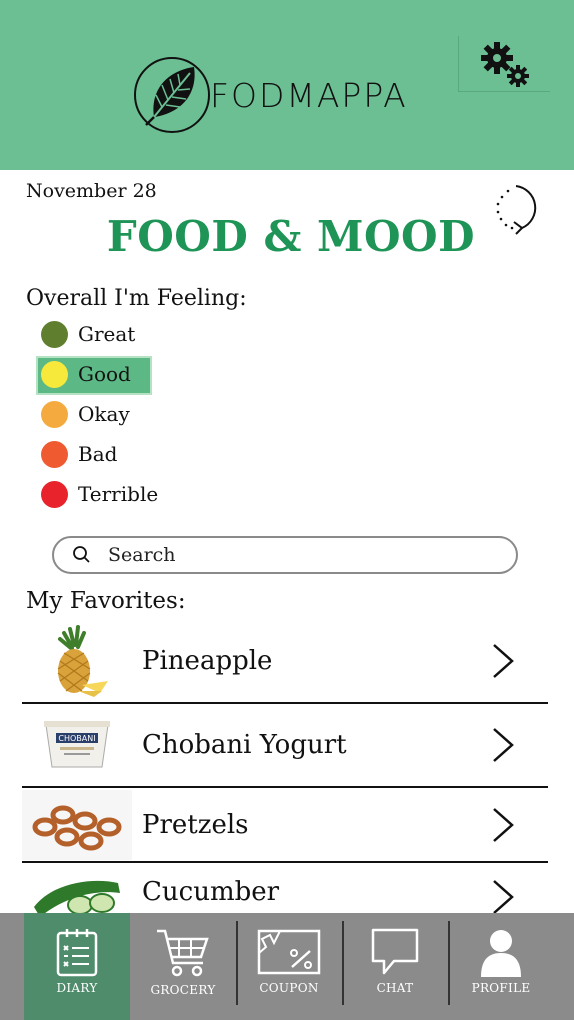 The width and height of the screenshot is (574, 1020). Describe the element at coordinates (285, 555) in the screenshot. I see `search-input: Search` at that location.